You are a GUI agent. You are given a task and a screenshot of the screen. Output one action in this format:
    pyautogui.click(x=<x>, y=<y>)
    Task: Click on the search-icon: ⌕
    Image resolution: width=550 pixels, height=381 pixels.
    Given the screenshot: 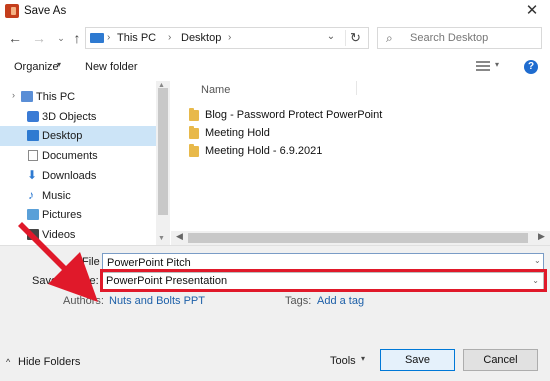 What is the action you would take?
    pyautogui.click(x=389, y=38)
    